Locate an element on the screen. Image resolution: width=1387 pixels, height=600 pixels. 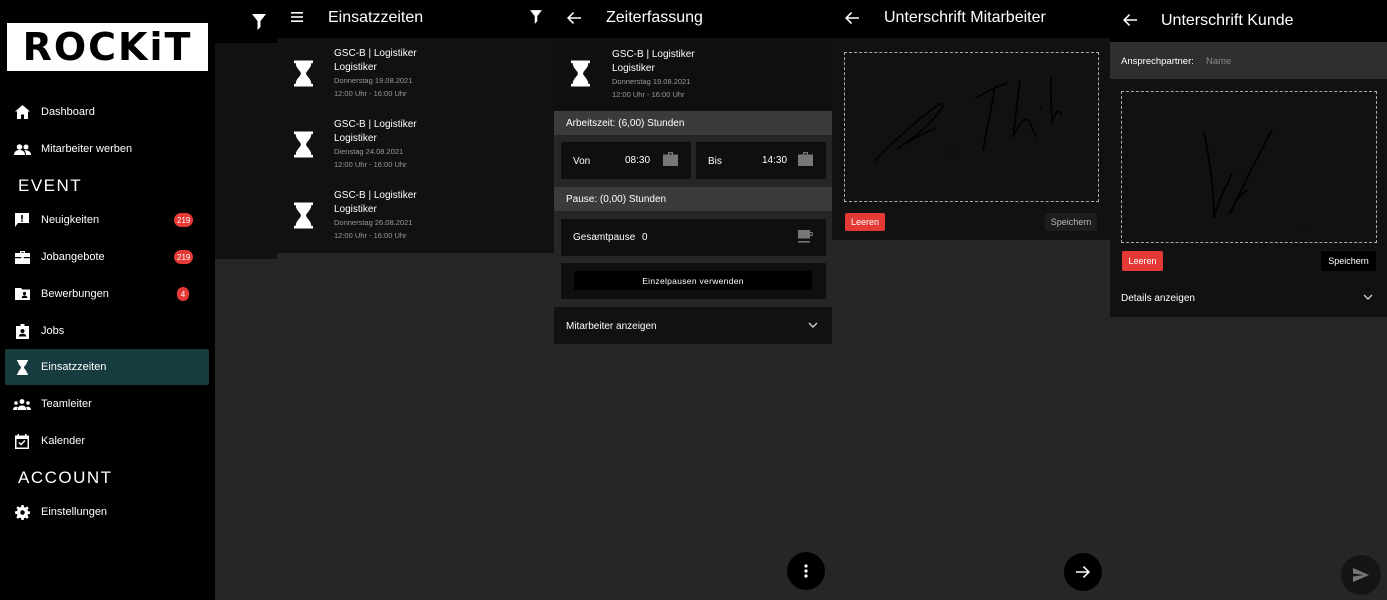
send-icon is located at coordinates (1361, 575).